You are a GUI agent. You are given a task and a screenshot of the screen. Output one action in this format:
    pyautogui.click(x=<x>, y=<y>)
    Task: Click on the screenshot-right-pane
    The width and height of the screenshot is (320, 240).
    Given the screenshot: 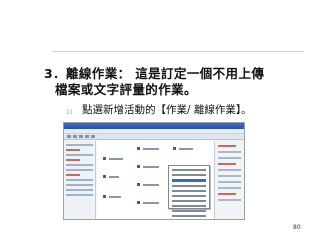 What is the action you would take?
    pyautogui.click(x=229, y=180)
    